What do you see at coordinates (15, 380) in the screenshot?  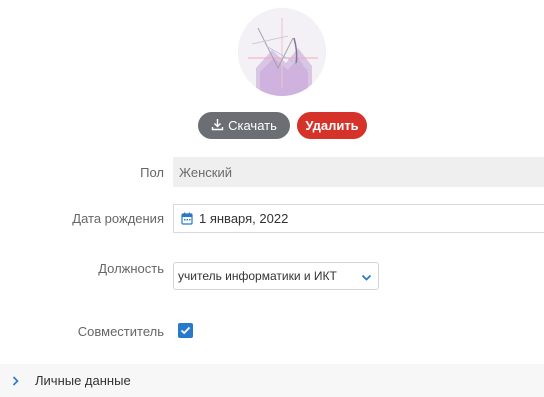 I see `chevron-right-icon` at bounding box center [15, 380].